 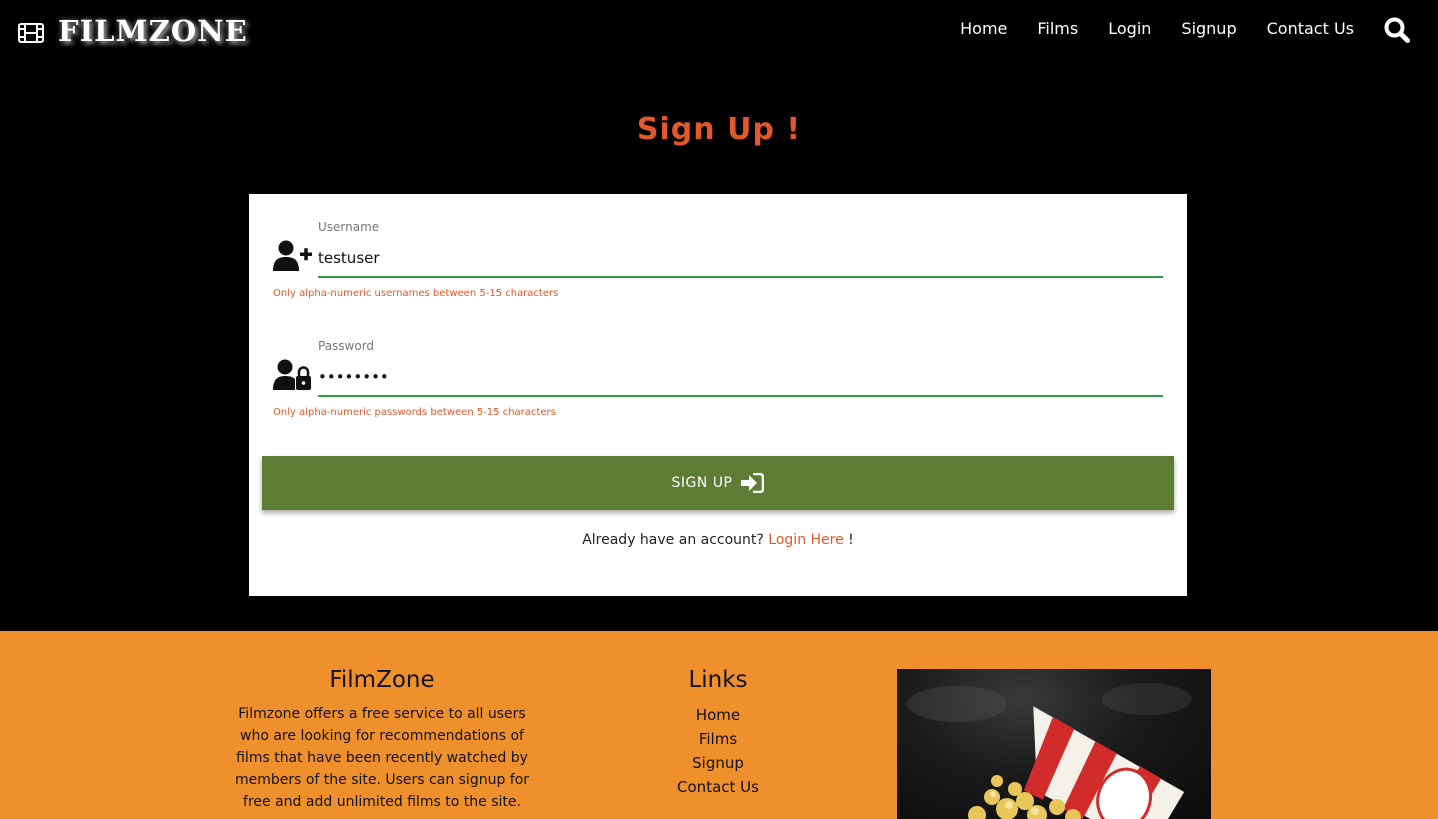 I want to click on brand-logo: FILMZONE, so click(x=133, y=31).